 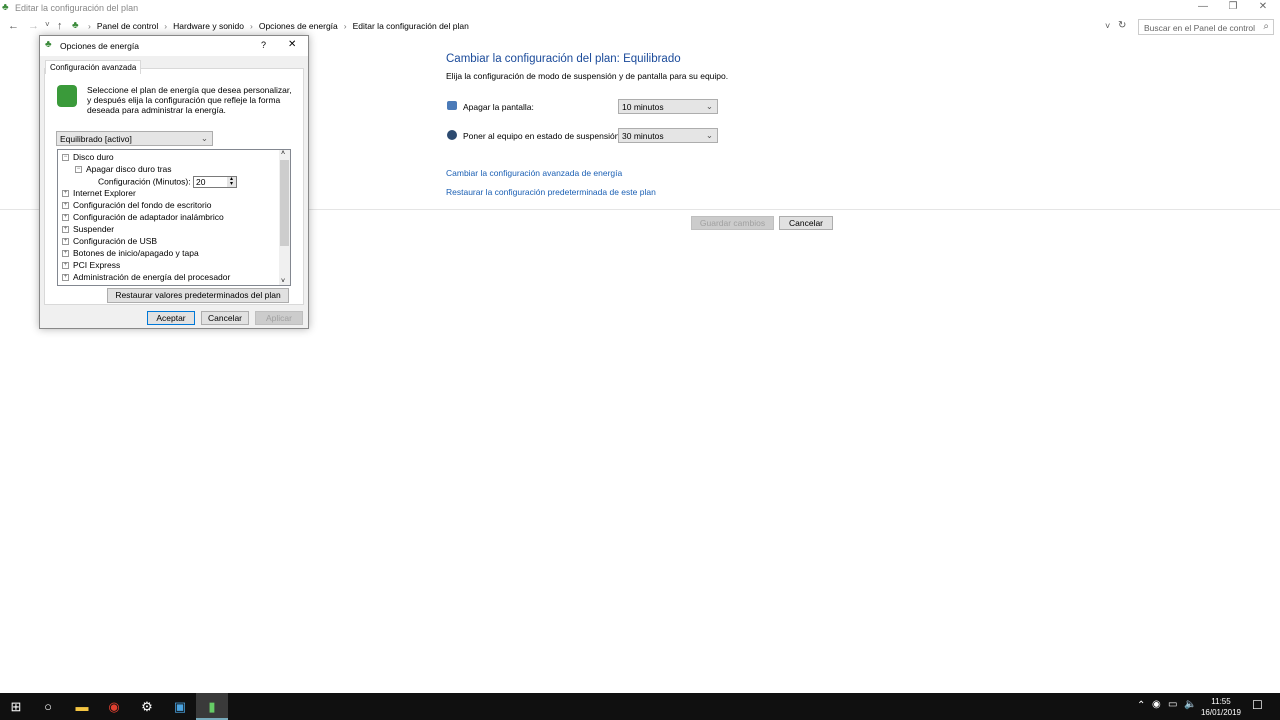 I want to click on tree-scrollbar: ˄ ˅, so click(x=284, y=217).